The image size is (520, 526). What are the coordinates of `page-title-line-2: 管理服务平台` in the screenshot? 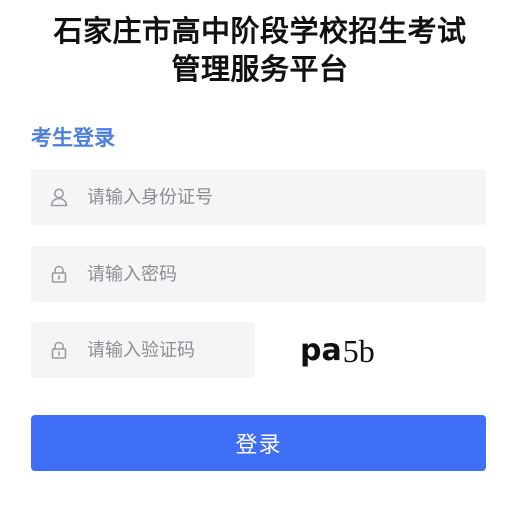 It's located at (260, 69).